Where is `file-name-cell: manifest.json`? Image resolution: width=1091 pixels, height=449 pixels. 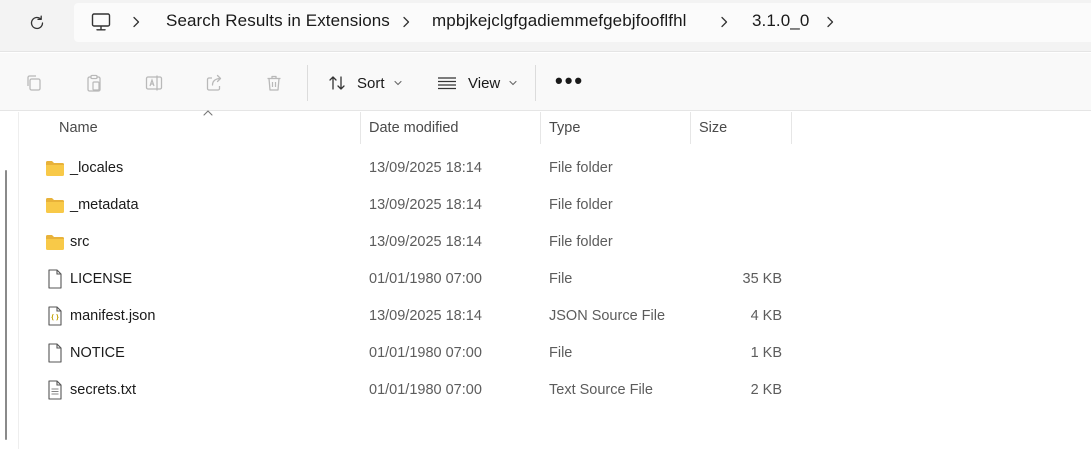 file-name-cell: manifest.json is located at coordinates (100, 315).